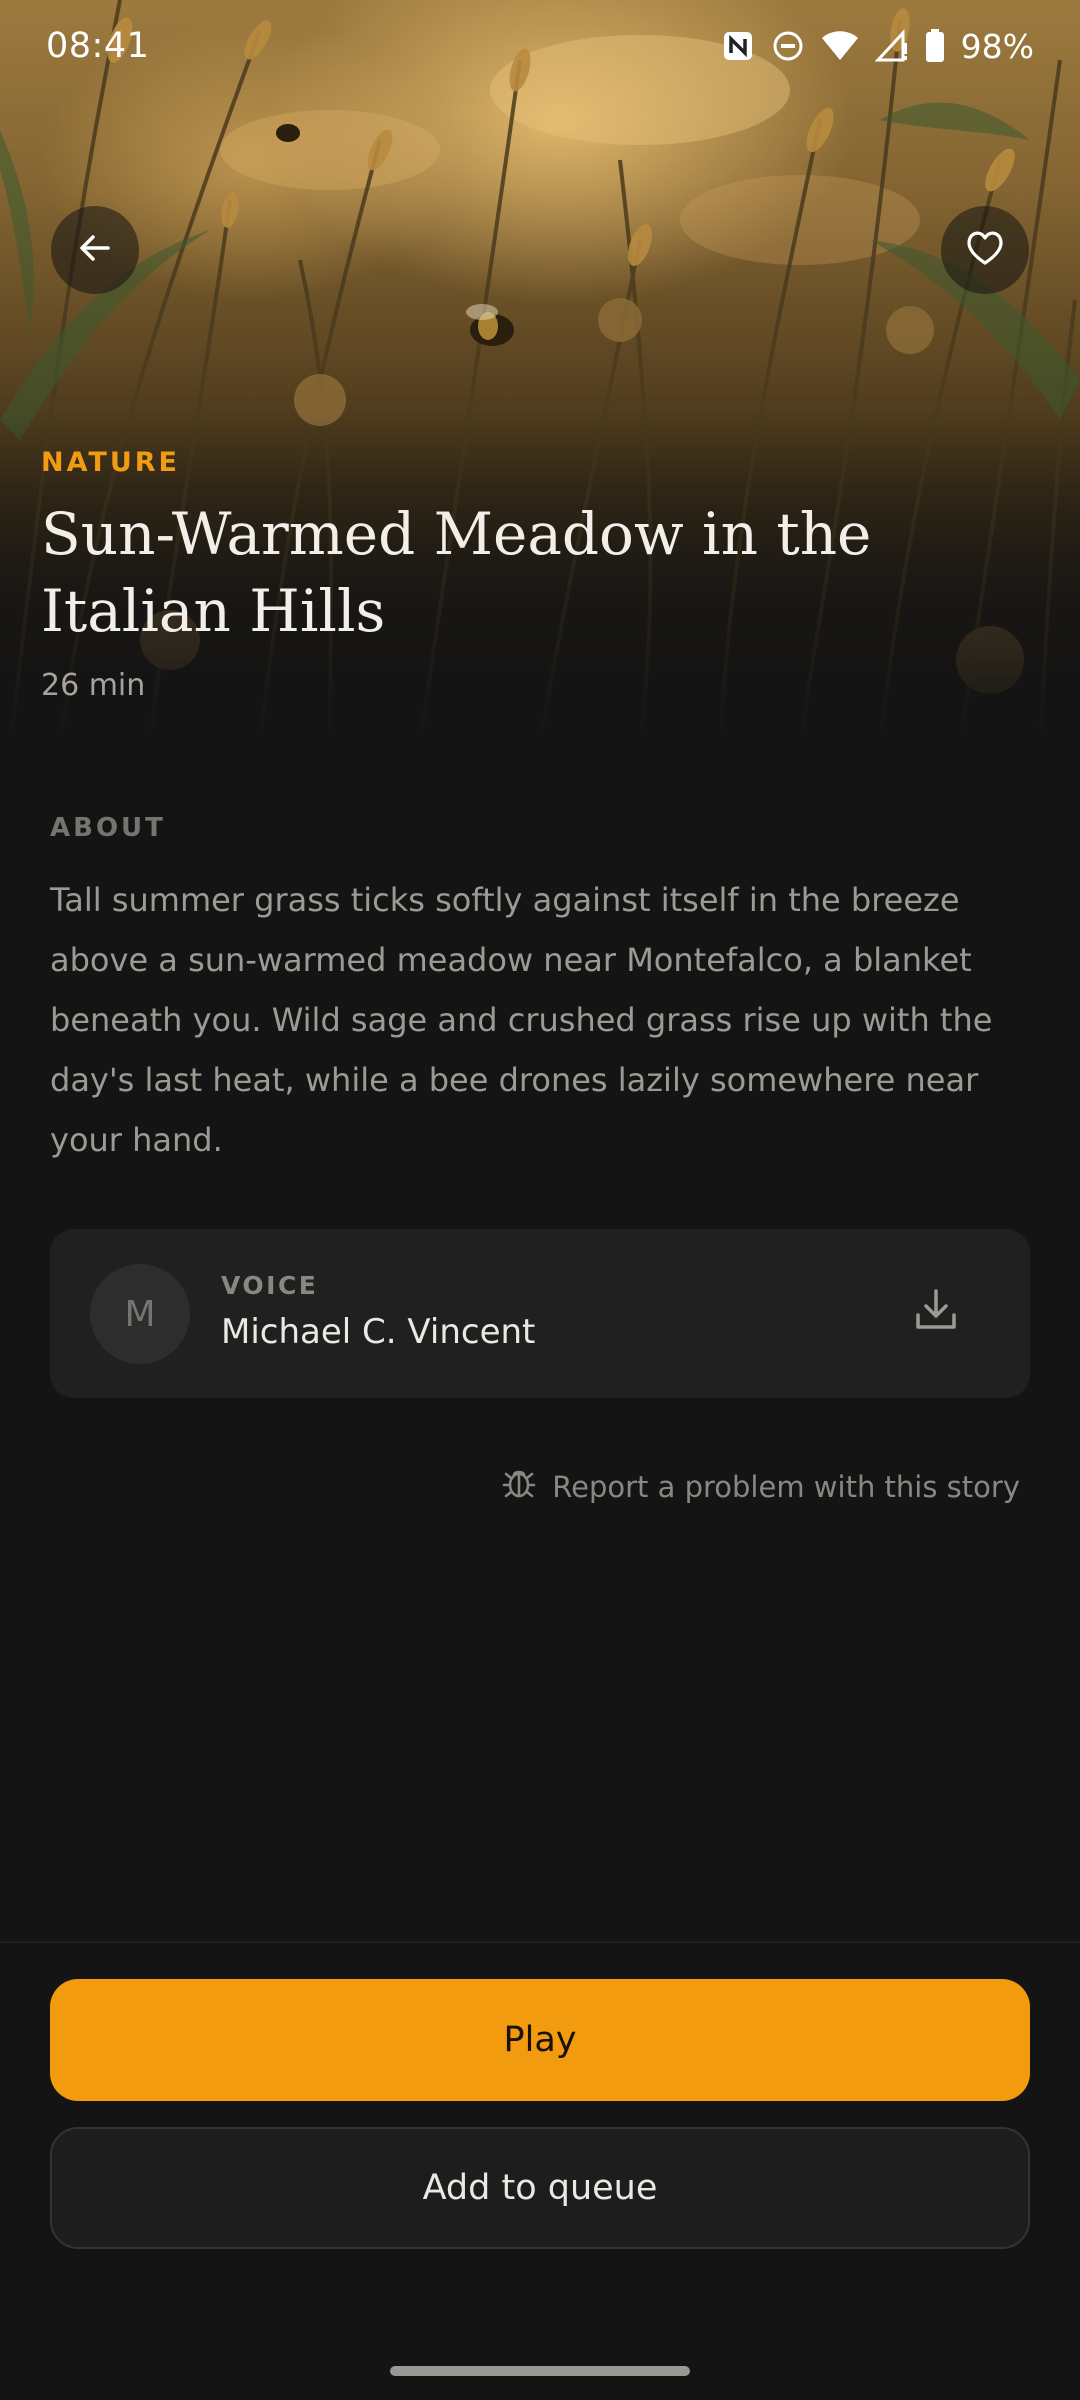 The height and width of the screenshot is (2400, 1080). What do you see at coordinates (98, 46) in the screenshot?
I see `status-time: 08:41` at bounding box center [98, 46].